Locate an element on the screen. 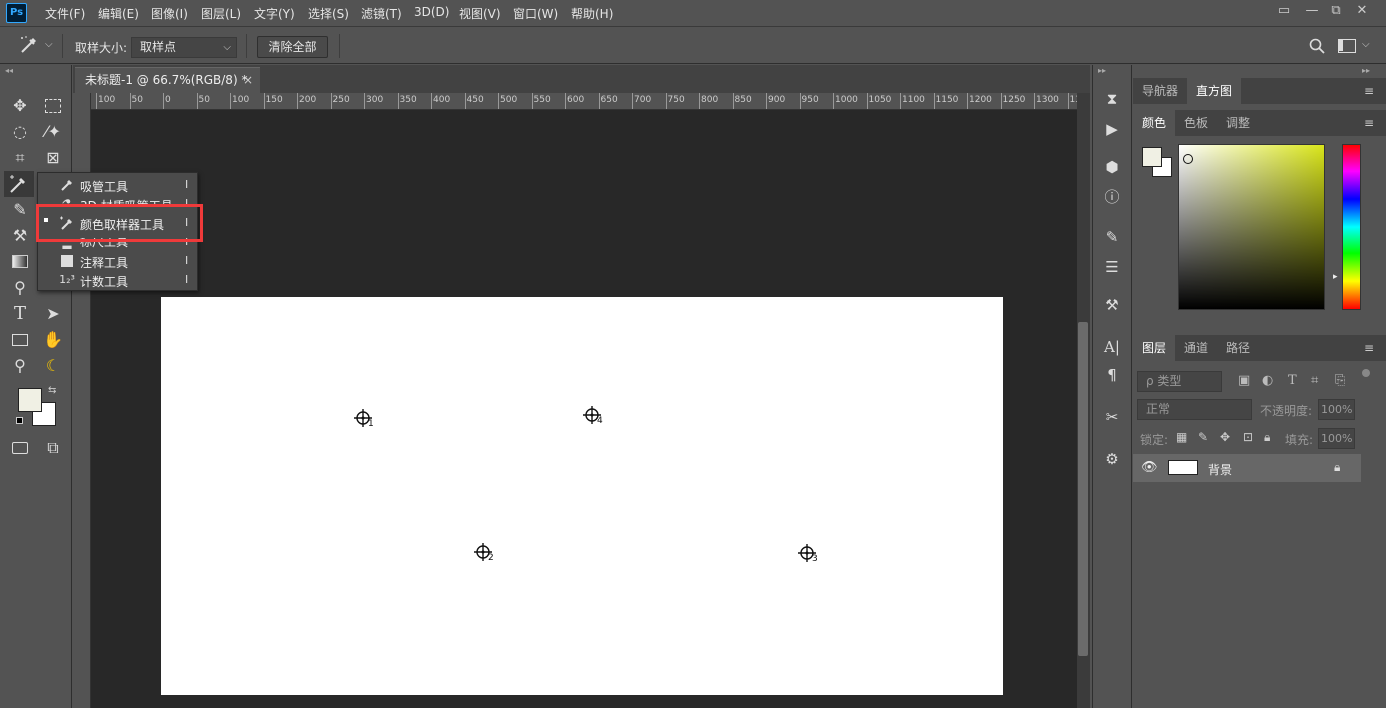 This screenshot has width=1386, height=708. actions-play-icon: ▶ is located at coordinates (1112, 129).